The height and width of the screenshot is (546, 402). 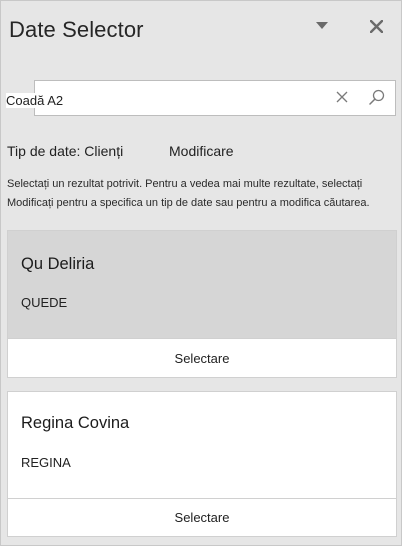 What do you see at coordinates (377, 97) in the screenshot?
I see `search-icon` at bounding box center [377, 97].